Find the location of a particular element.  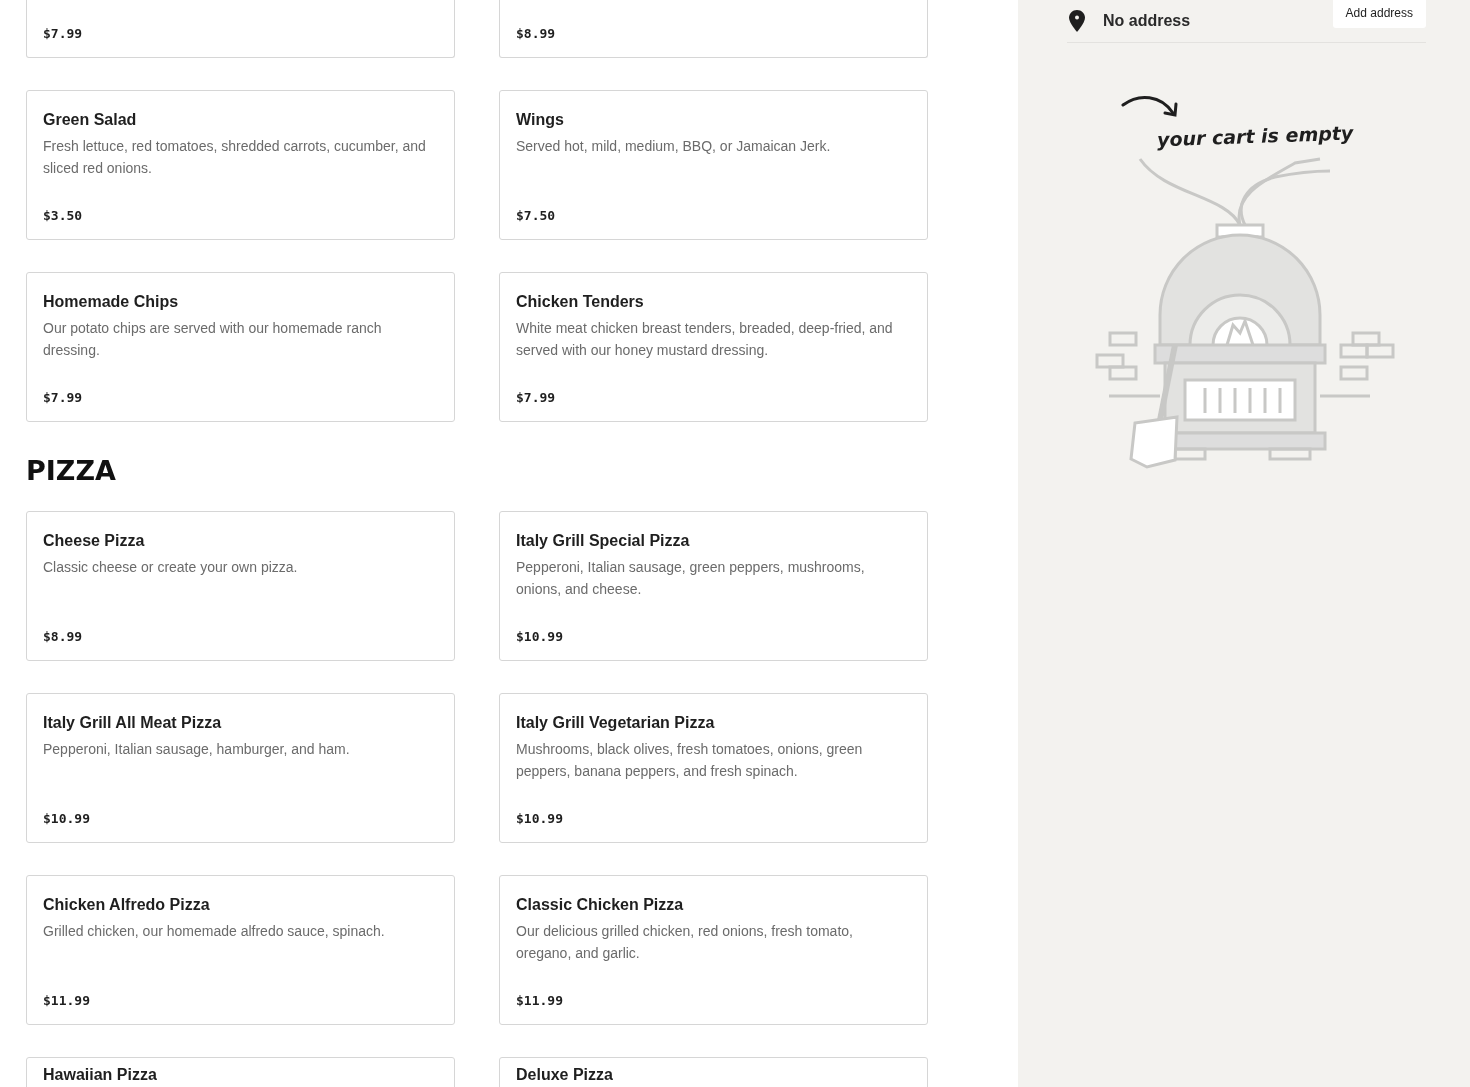

item-name: Green Salad is located at coordinates (90, 120).